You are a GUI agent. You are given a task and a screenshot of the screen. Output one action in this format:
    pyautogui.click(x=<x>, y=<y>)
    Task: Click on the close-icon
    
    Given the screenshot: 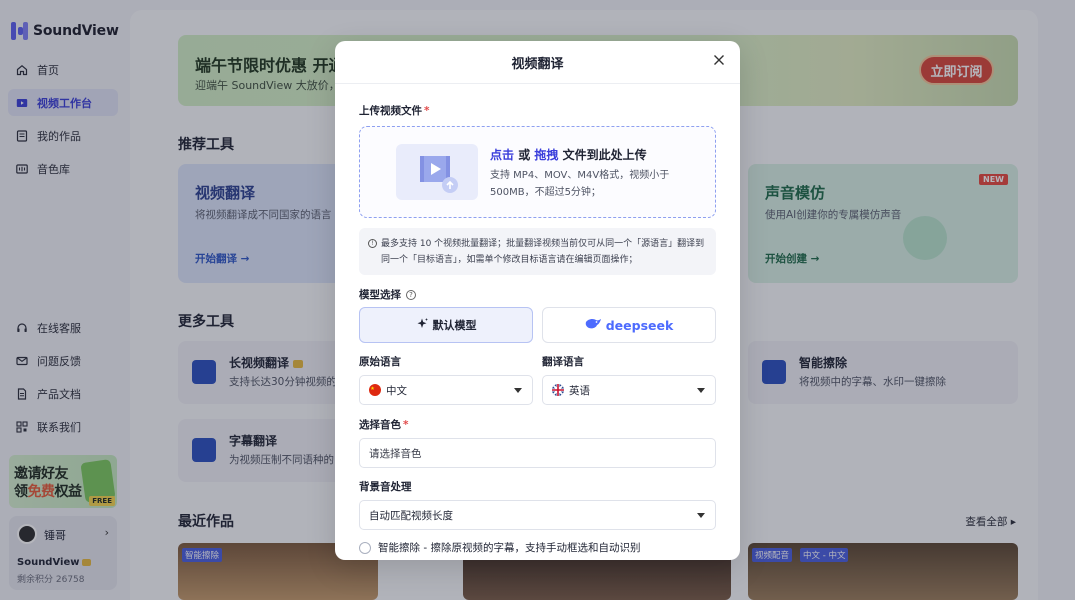 What is the action you would take?
    pyautogui.click(x=719, y=59)
    